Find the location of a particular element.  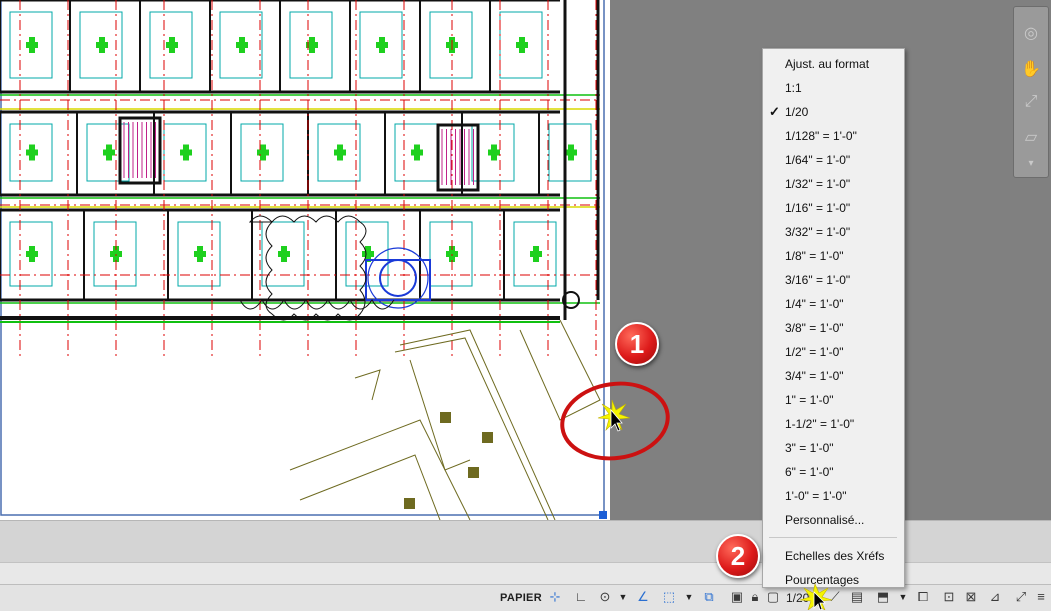

viewport-scale-button: 1/20 is located at coordinates (797, 598).